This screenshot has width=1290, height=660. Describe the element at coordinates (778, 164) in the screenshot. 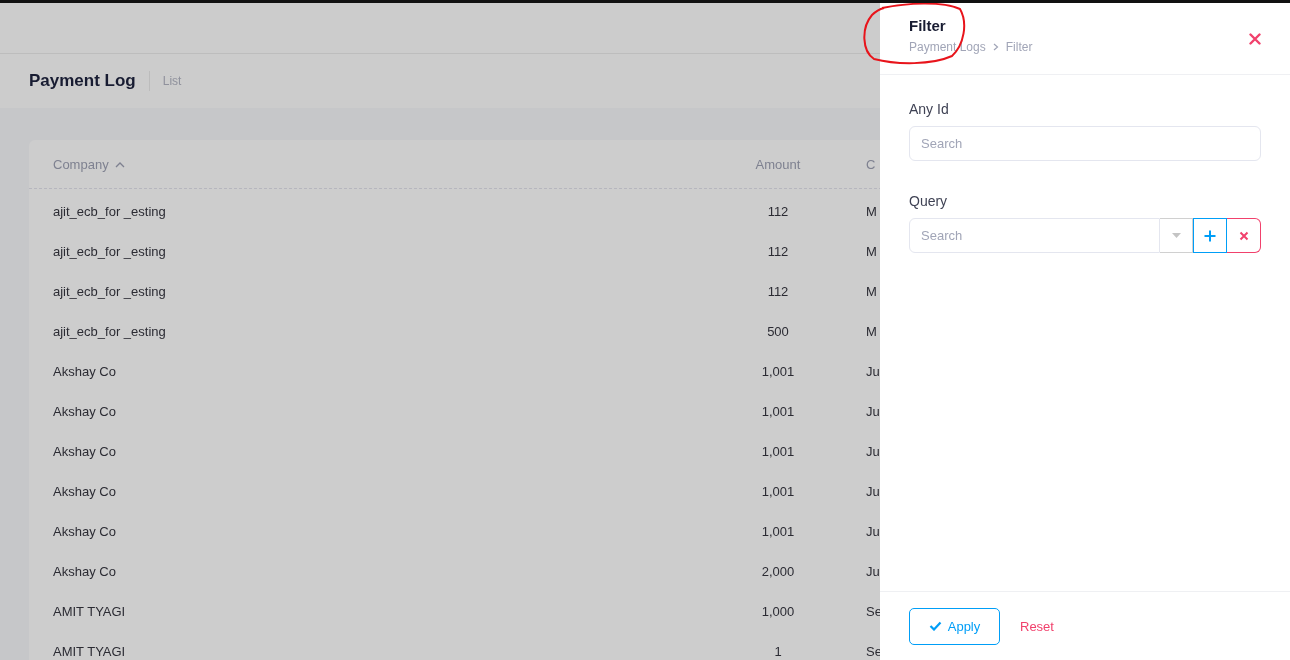

I see `column-header: Amount` at that location.